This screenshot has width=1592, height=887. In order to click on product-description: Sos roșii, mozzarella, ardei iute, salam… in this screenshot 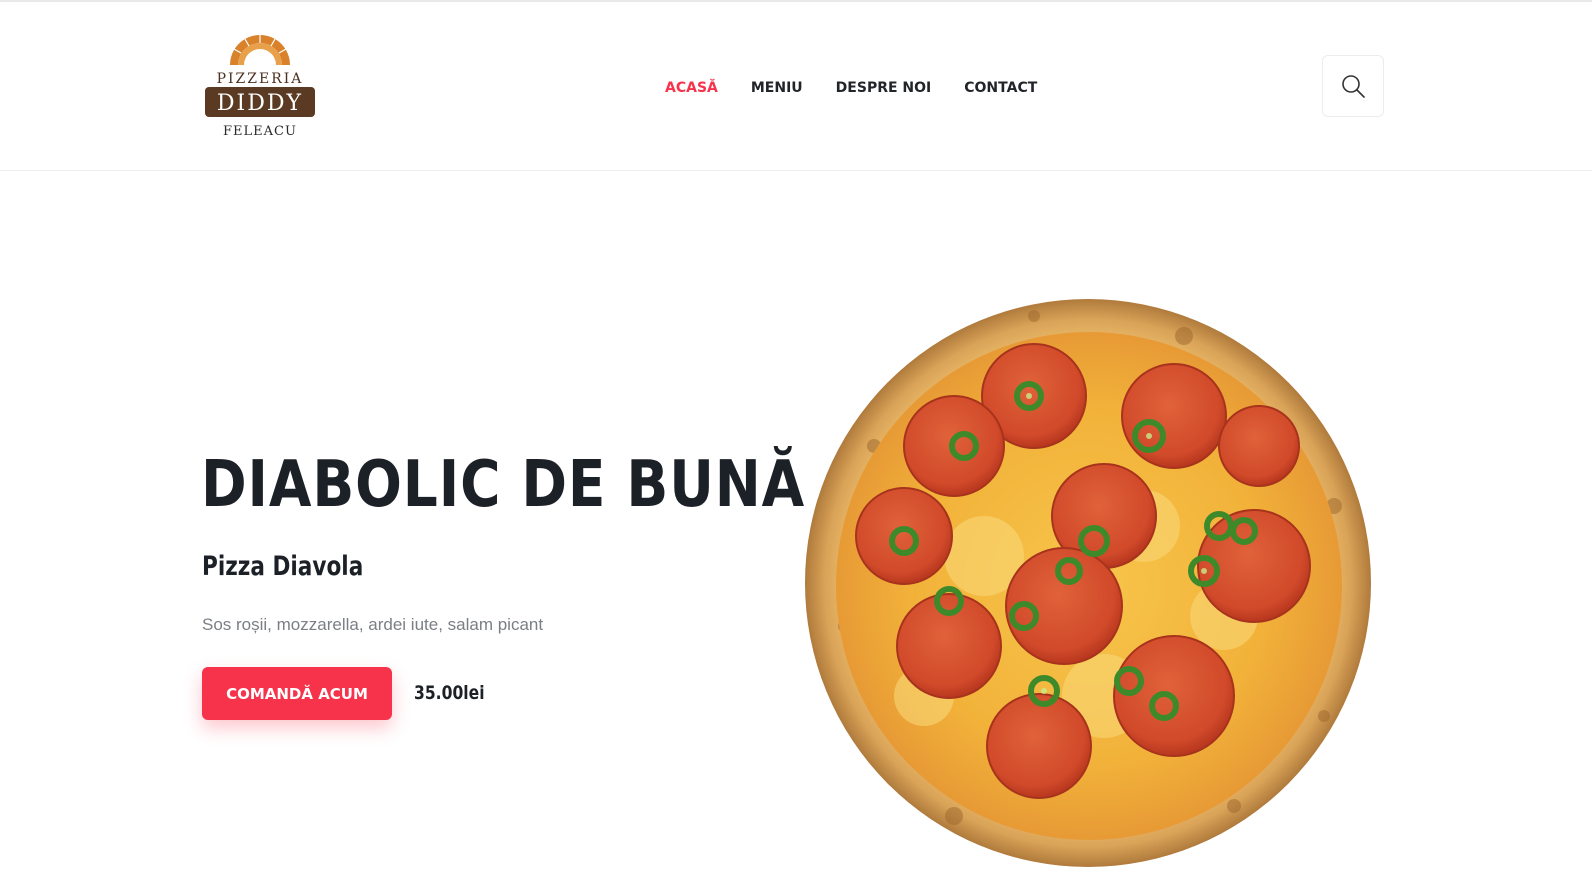, I will do `click(373, 624)`.